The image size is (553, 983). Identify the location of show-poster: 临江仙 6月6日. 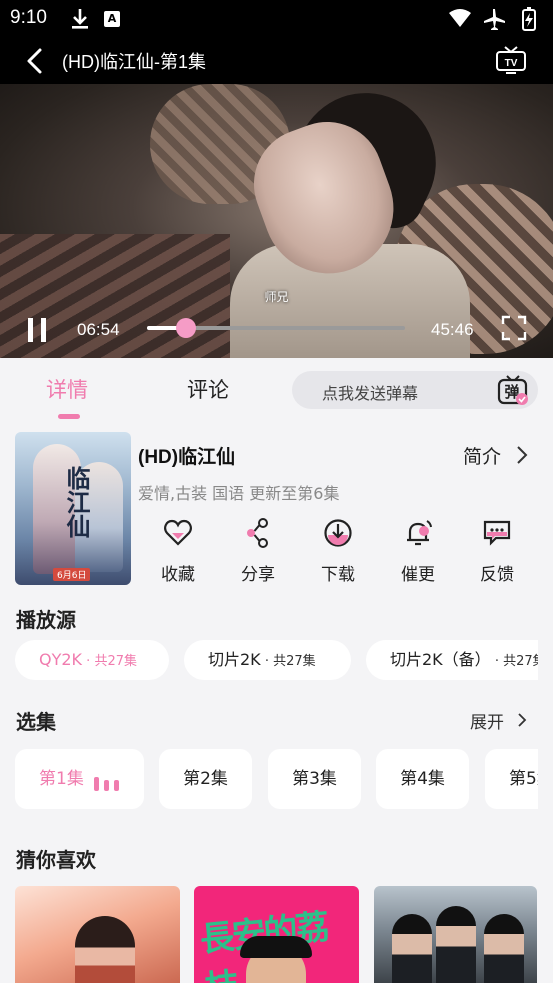
(73, 508).